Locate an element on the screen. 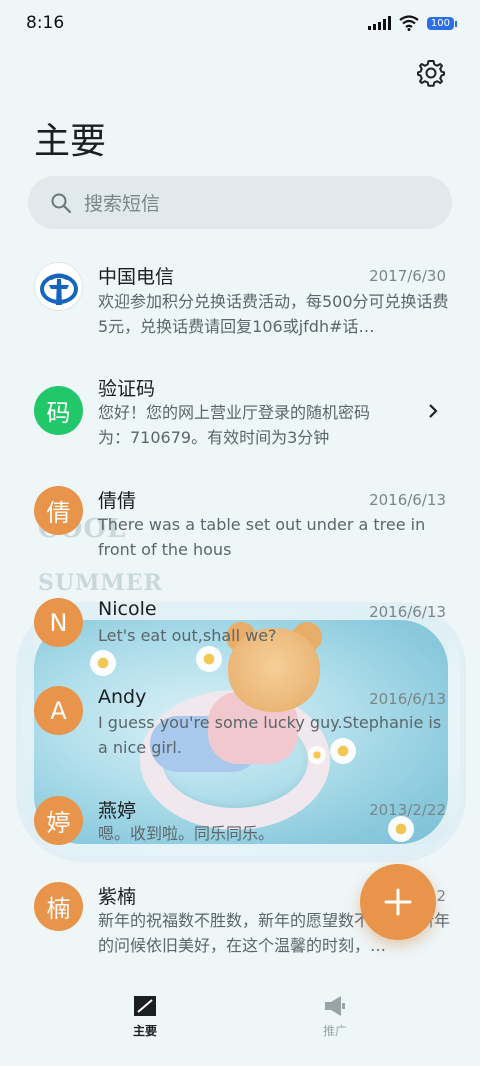 Image resolution: width=480 pixels, height=1066 pixels. signal-icon is located at coordinates (379, 23).